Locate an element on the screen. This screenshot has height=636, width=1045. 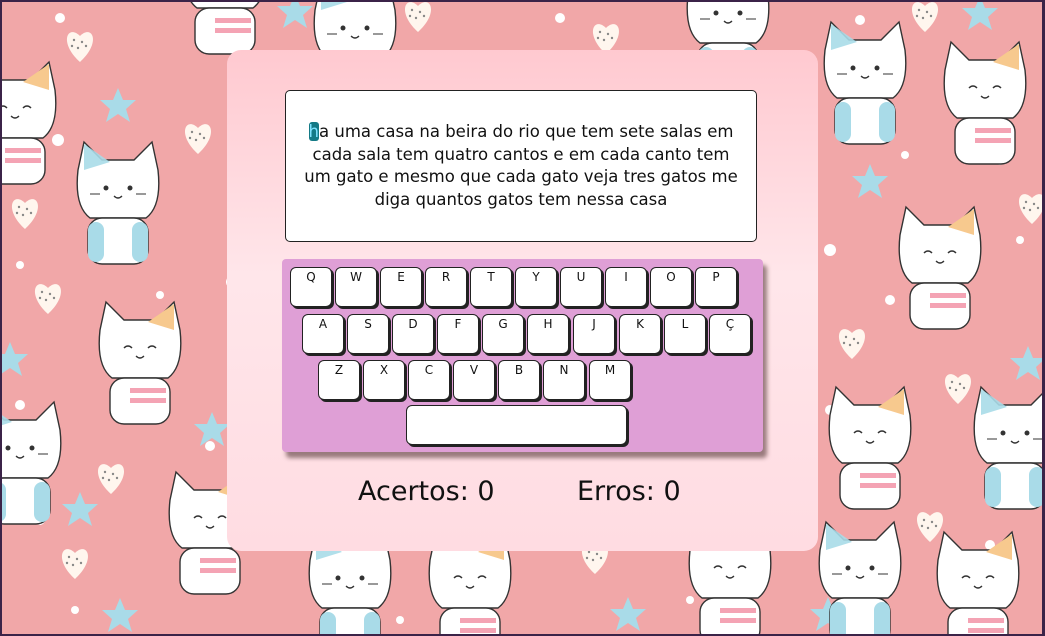
key-z: Z is located at coordinates (339, 380).